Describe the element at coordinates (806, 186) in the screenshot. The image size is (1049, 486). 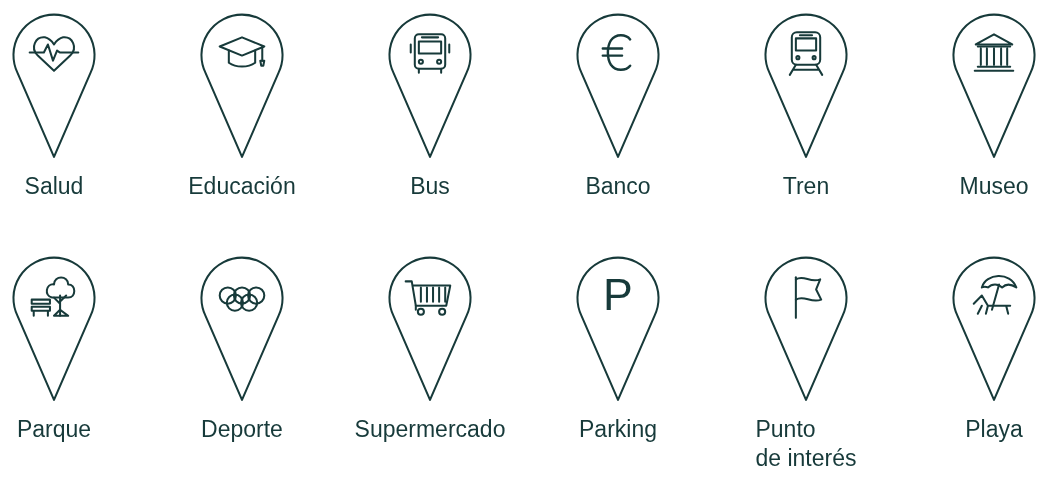
I see `pin-label: Tren` at that location.